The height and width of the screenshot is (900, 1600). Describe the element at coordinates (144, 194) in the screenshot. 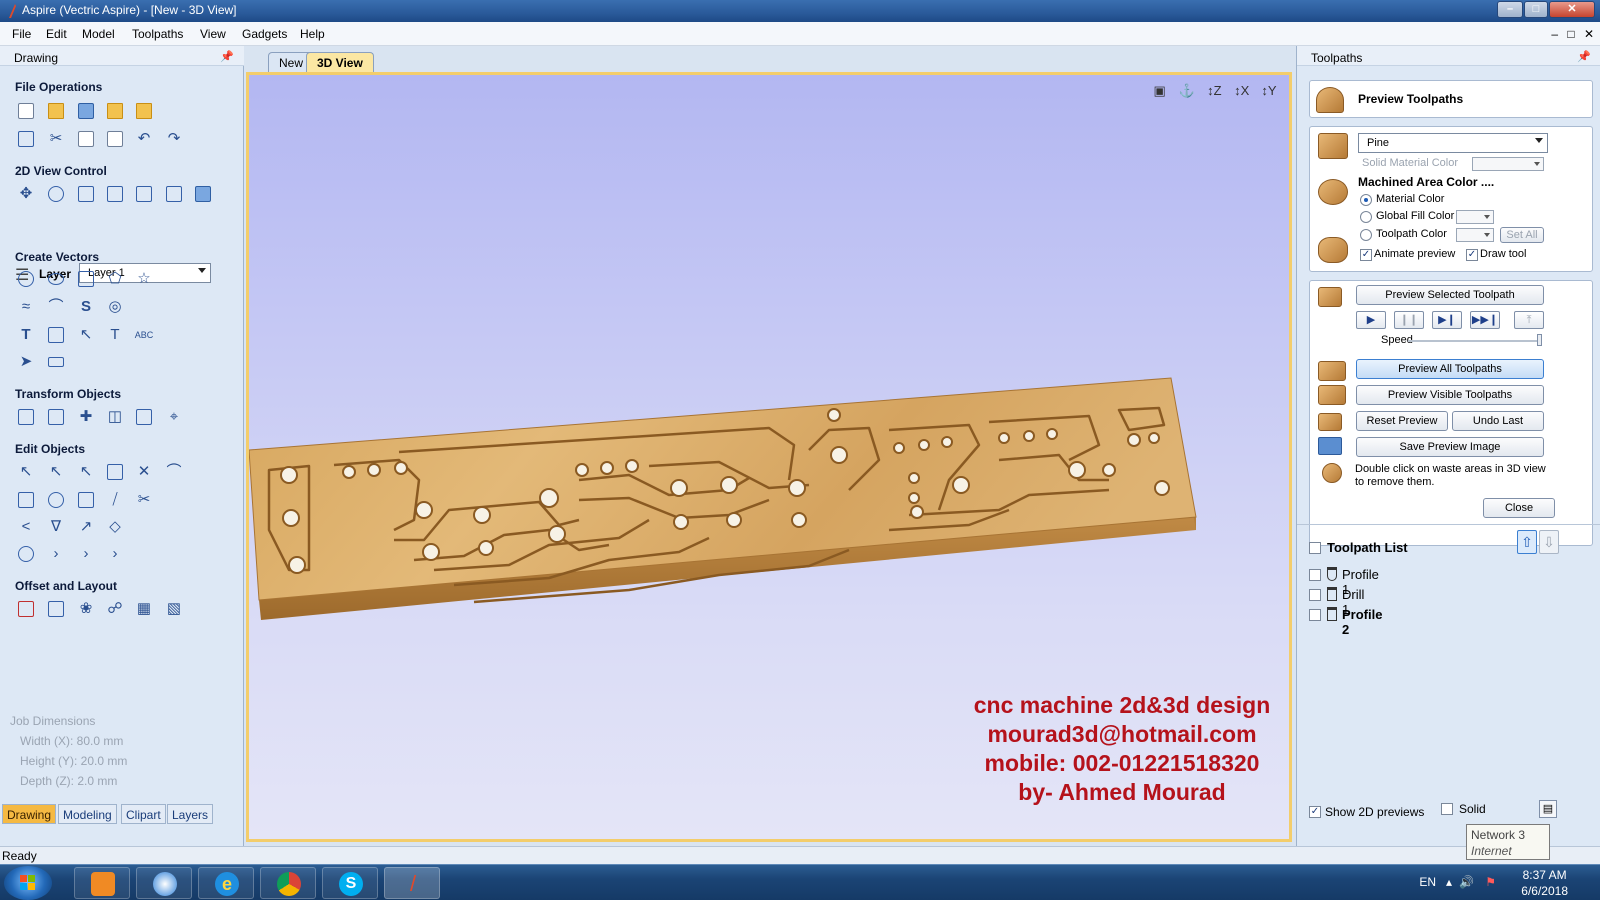

I see `view-toggle-icon` at that location.